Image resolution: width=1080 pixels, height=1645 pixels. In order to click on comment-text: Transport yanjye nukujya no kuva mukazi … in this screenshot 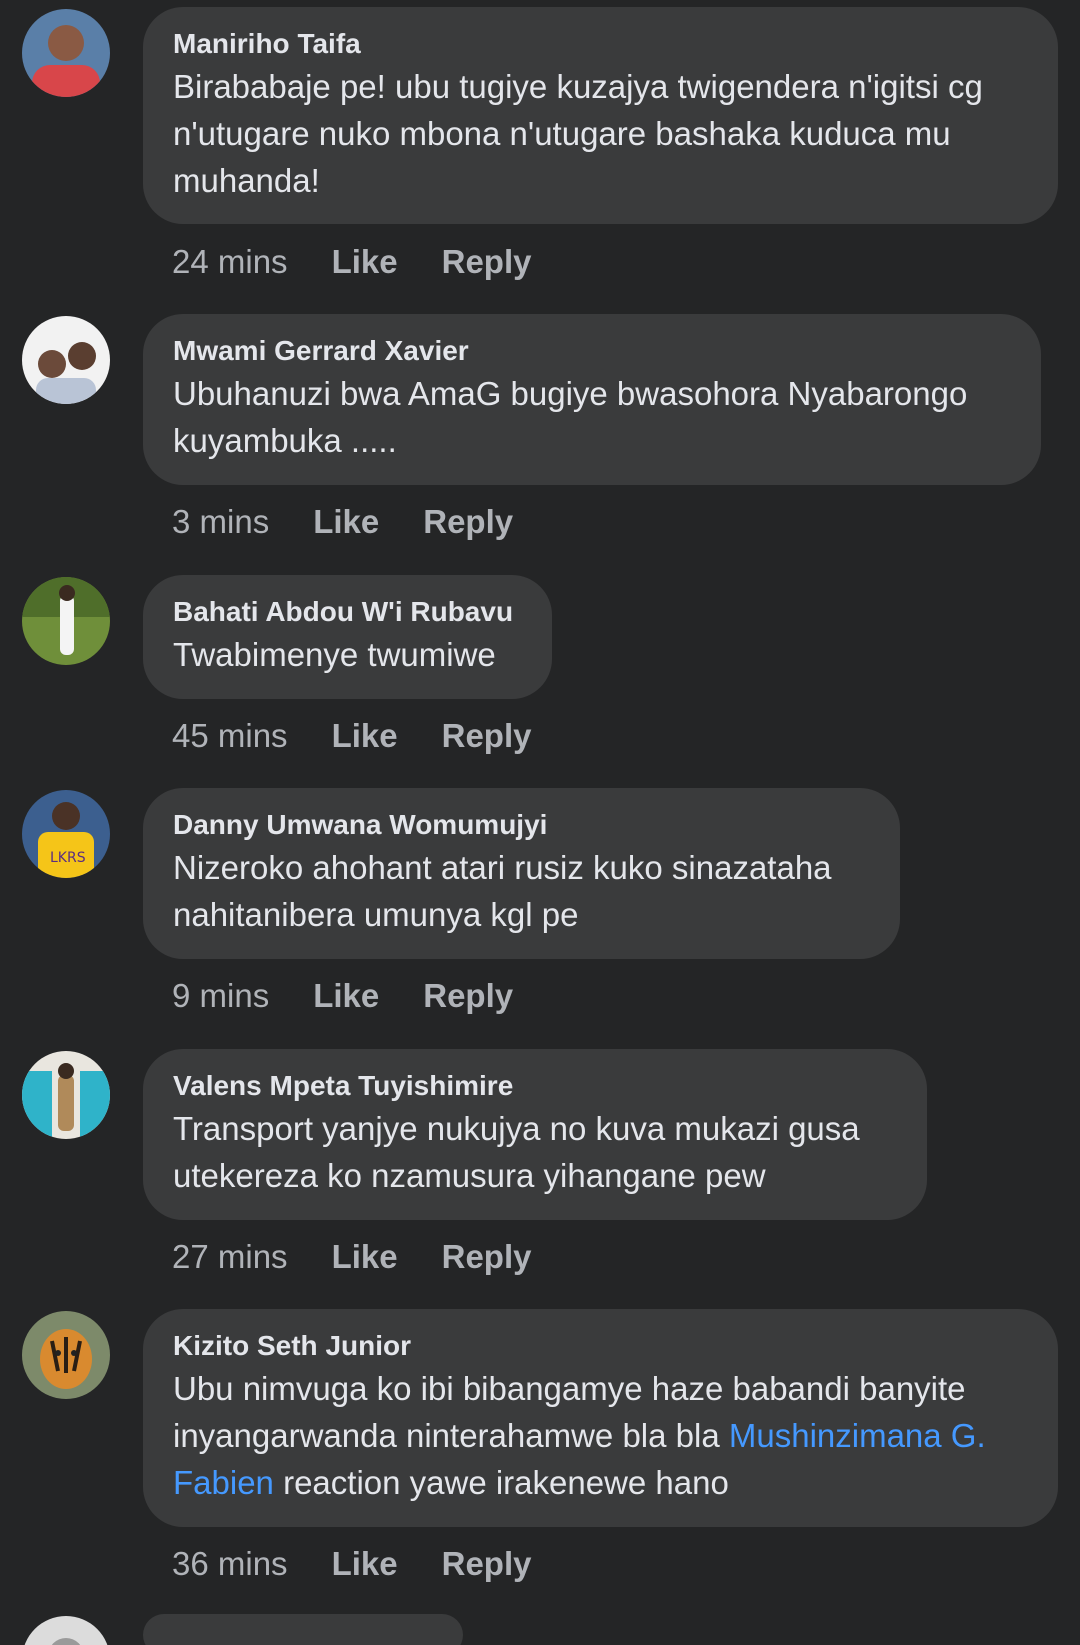, I will do `click(516, 1152)`.